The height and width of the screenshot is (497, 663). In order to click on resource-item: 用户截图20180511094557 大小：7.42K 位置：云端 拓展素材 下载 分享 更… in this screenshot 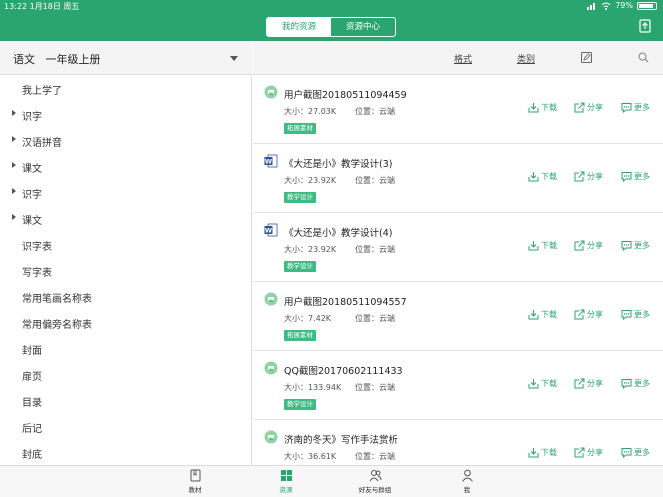, I will do `click(458, 316)`.